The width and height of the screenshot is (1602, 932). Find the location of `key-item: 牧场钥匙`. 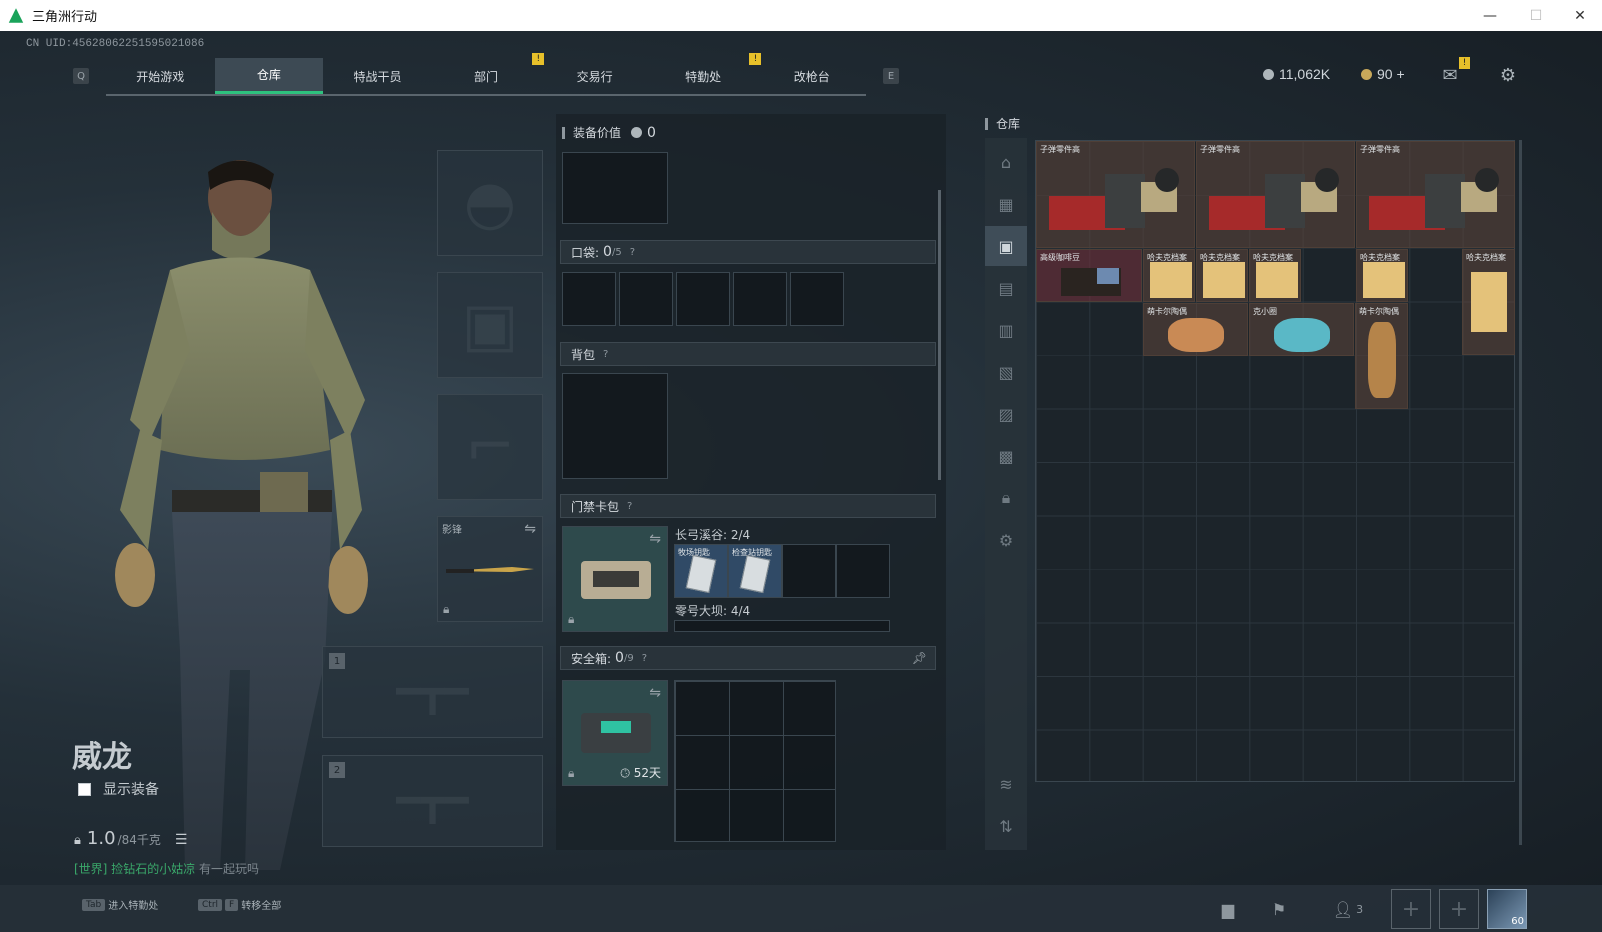

key-item: 牧场钥匙 is located at coordinates (701, 571).